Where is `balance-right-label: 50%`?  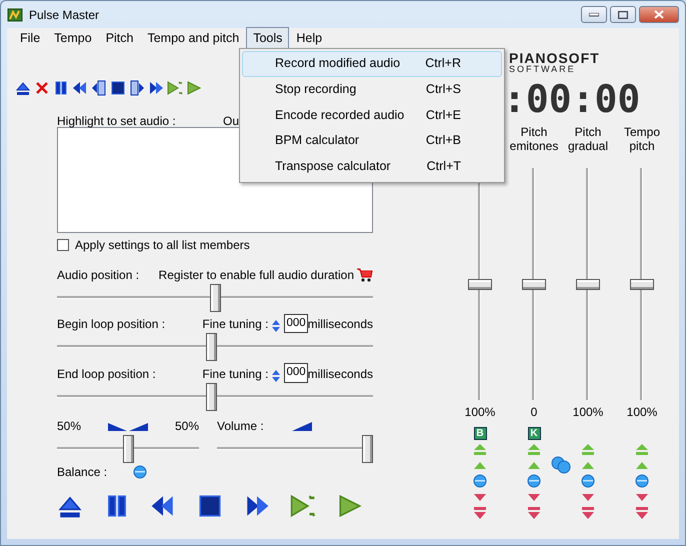
balance-right-label: 50% is located at coordinates (186, 426).